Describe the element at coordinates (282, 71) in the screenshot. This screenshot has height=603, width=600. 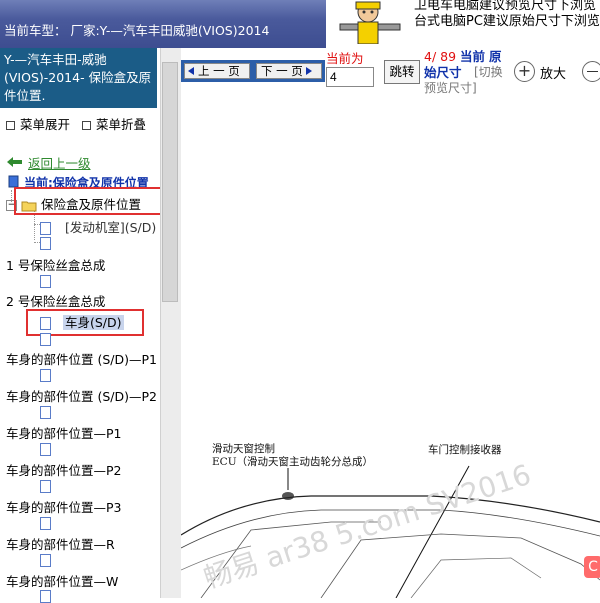
I see `next-page-label: 下 一 页` at that location.